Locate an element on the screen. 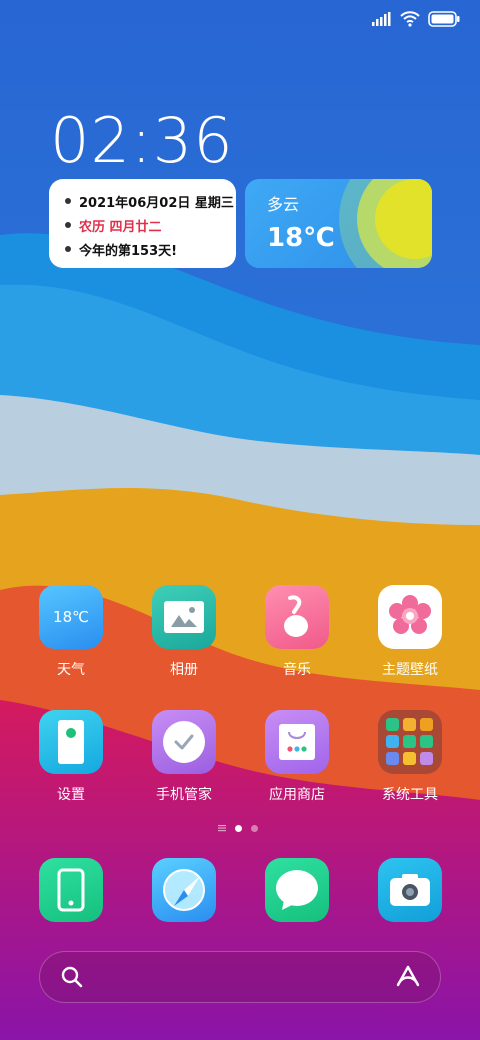 The width and height of the screenshot is (480, 1040). app-phone-manager: 手机管家 is located at coordinates (184, 757).